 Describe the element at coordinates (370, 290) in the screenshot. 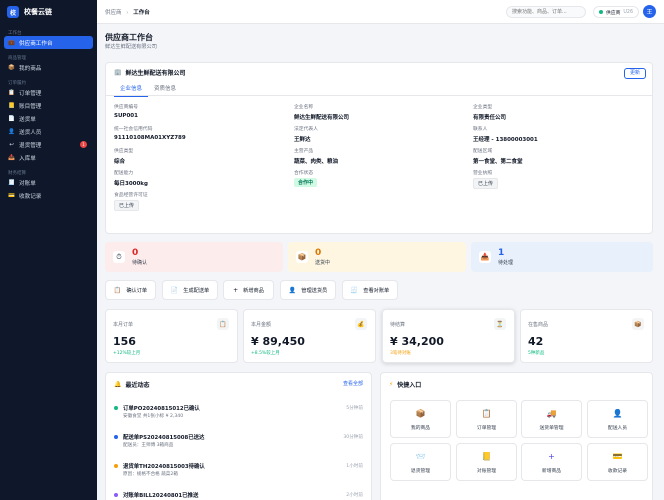

I see `quick-action-button: 🧾 查看对账单` at that location.